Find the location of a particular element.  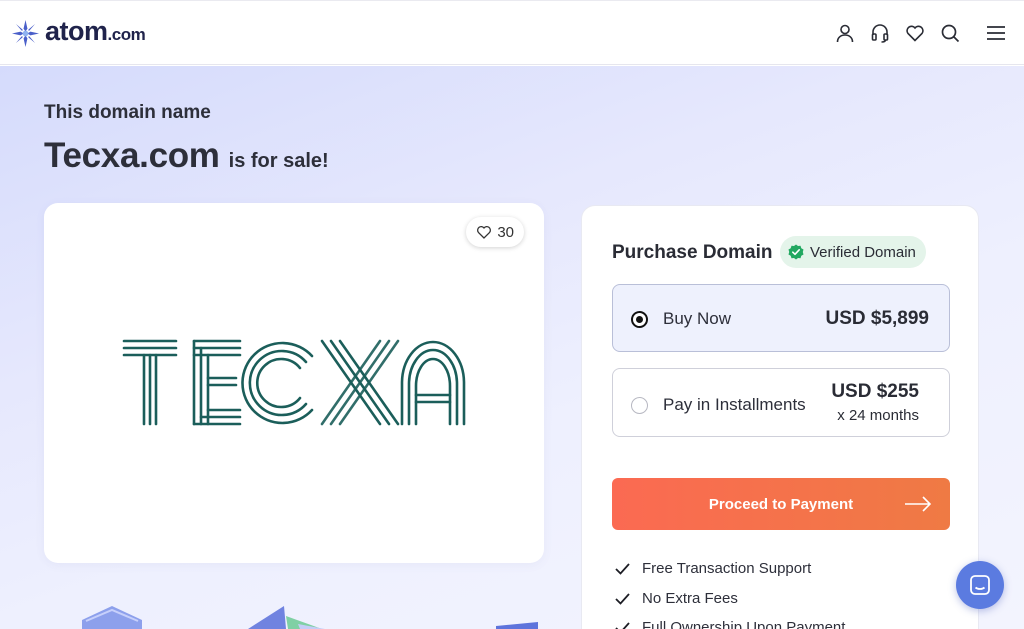

search-icon is located at coordinates (950, 33).